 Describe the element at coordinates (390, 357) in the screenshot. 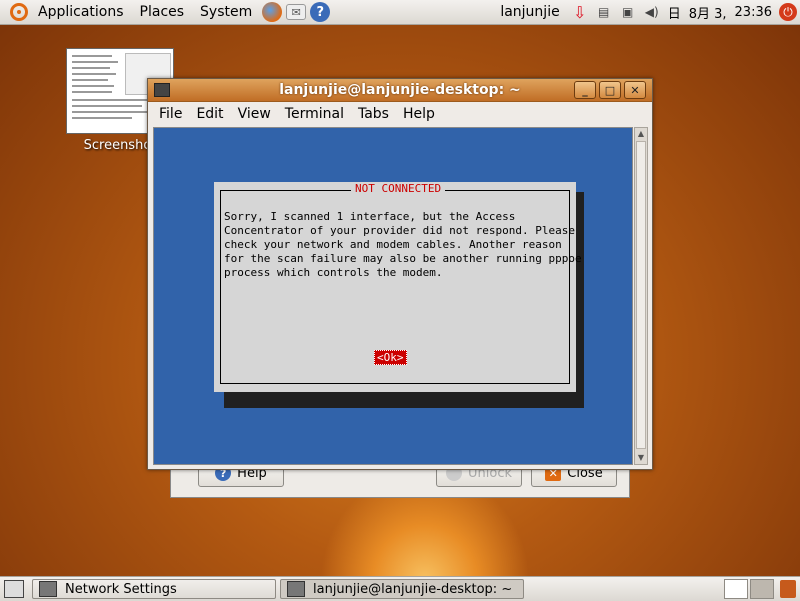

I see `ok-button: <Ok>` at that location.